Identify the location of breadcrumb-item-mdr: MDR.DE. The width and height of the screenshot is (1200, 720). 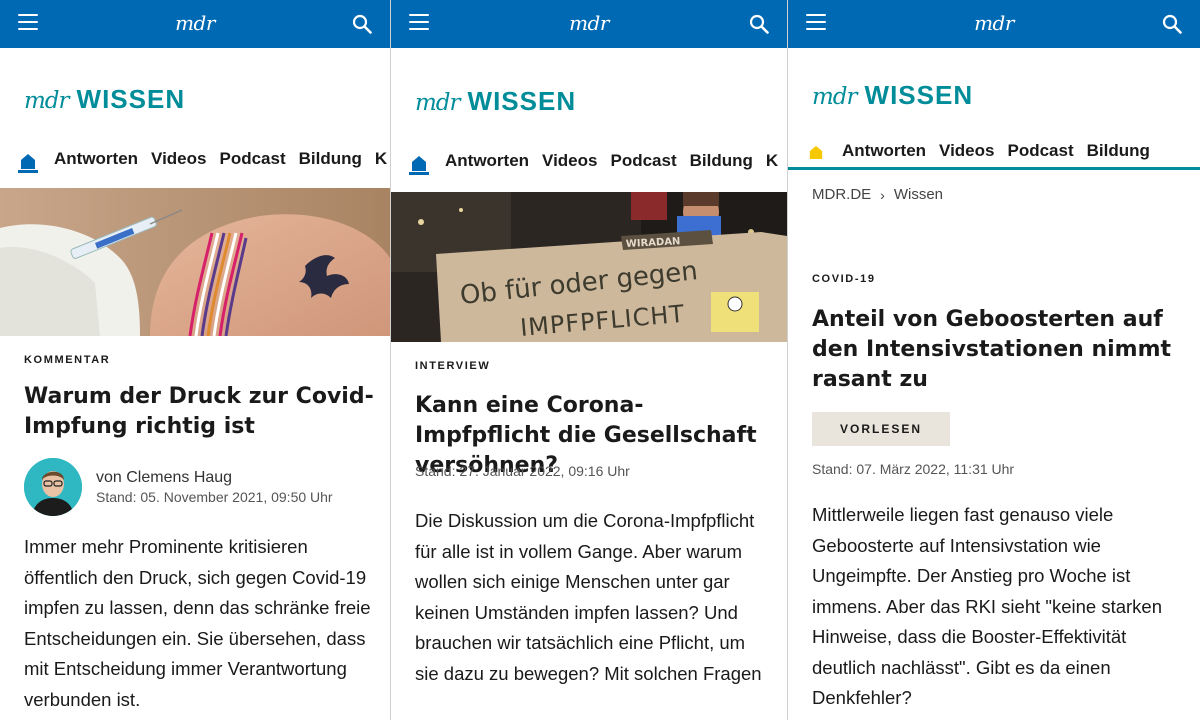
(841, 194).